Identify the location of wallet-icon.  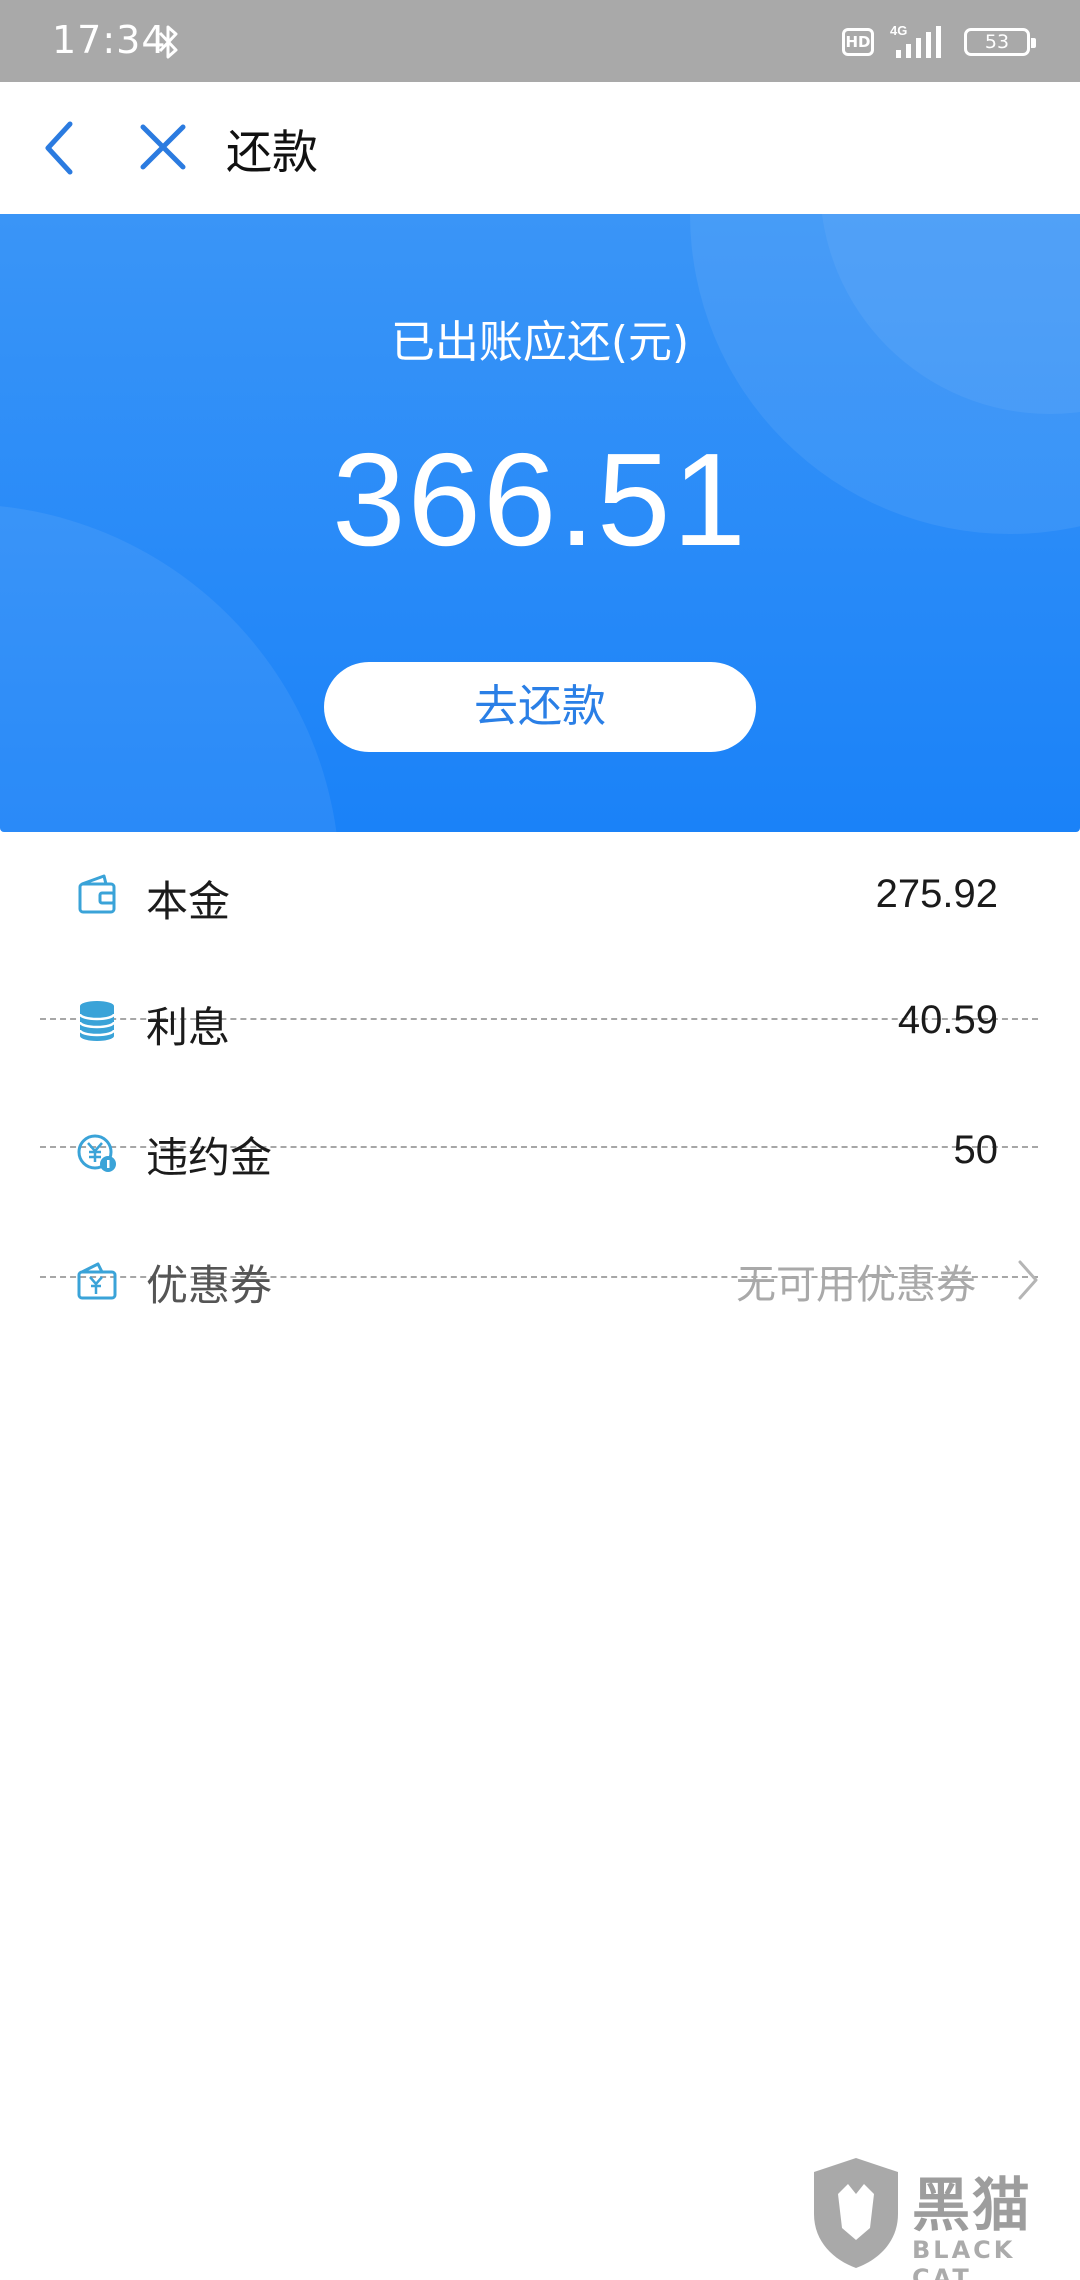
(97, 894).